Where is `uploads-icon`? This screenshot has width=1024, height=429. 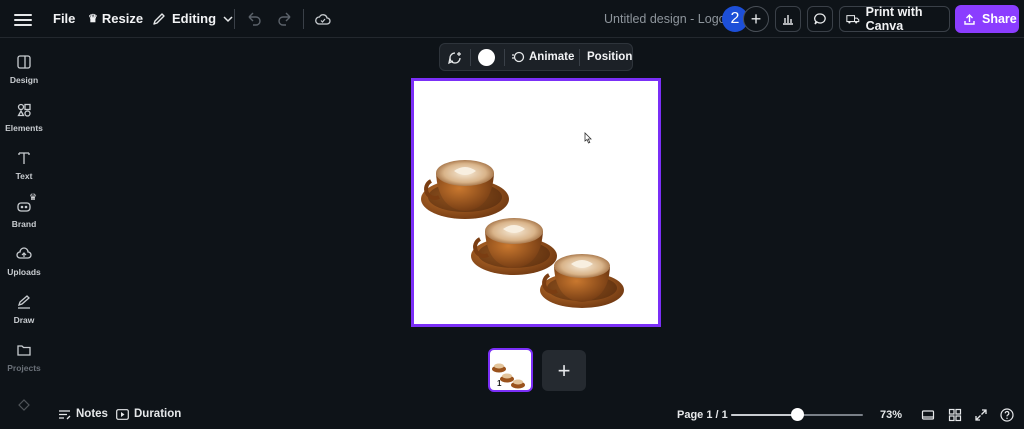 uploads-icon is located at coordinates (24, 253).